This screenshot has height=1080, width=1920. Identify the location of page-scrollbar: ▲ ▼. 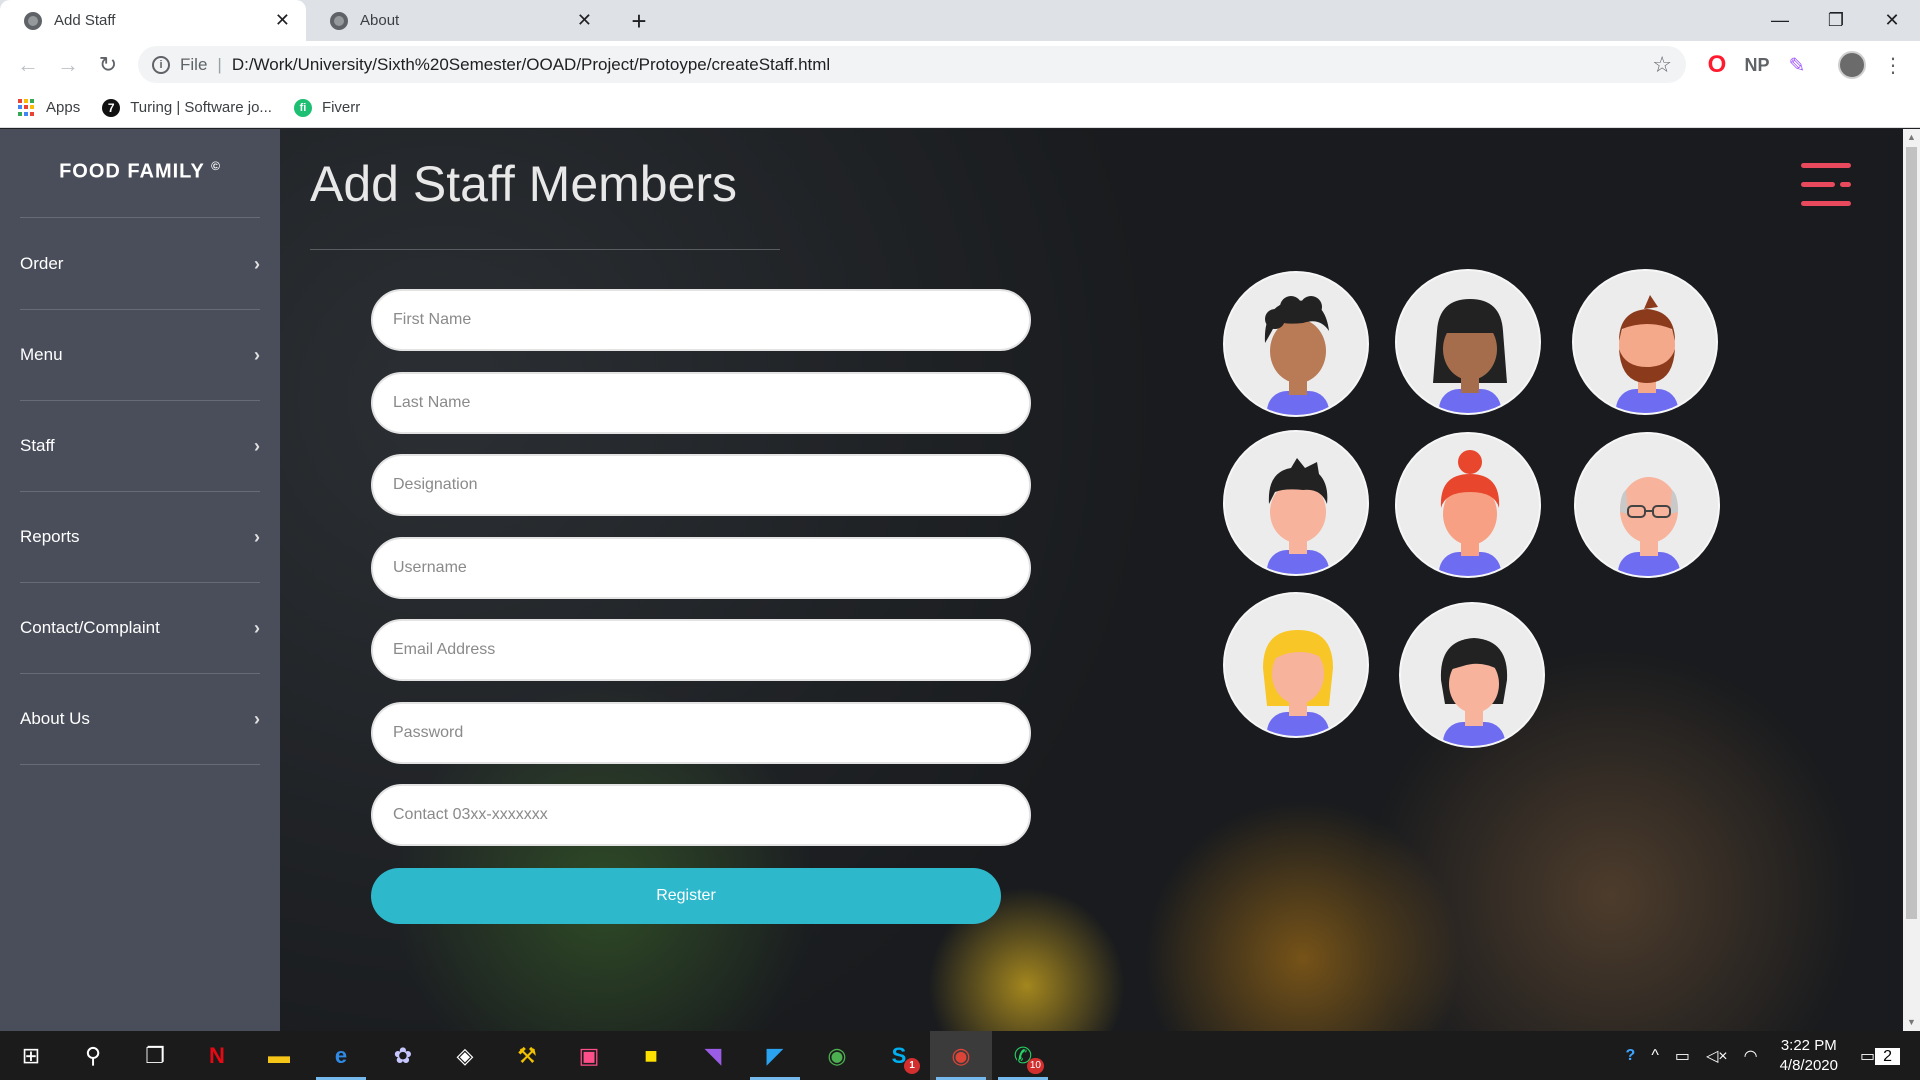
(1911, 580).